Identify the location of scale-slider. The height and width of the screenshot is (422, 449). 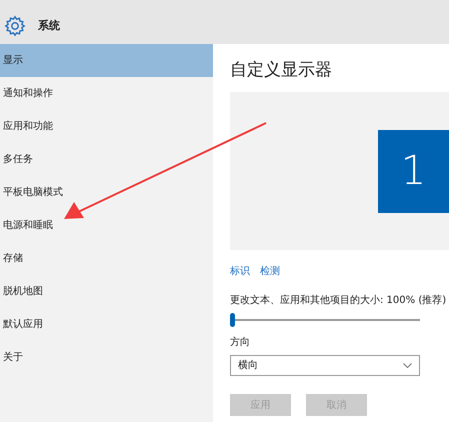
(325, 320).